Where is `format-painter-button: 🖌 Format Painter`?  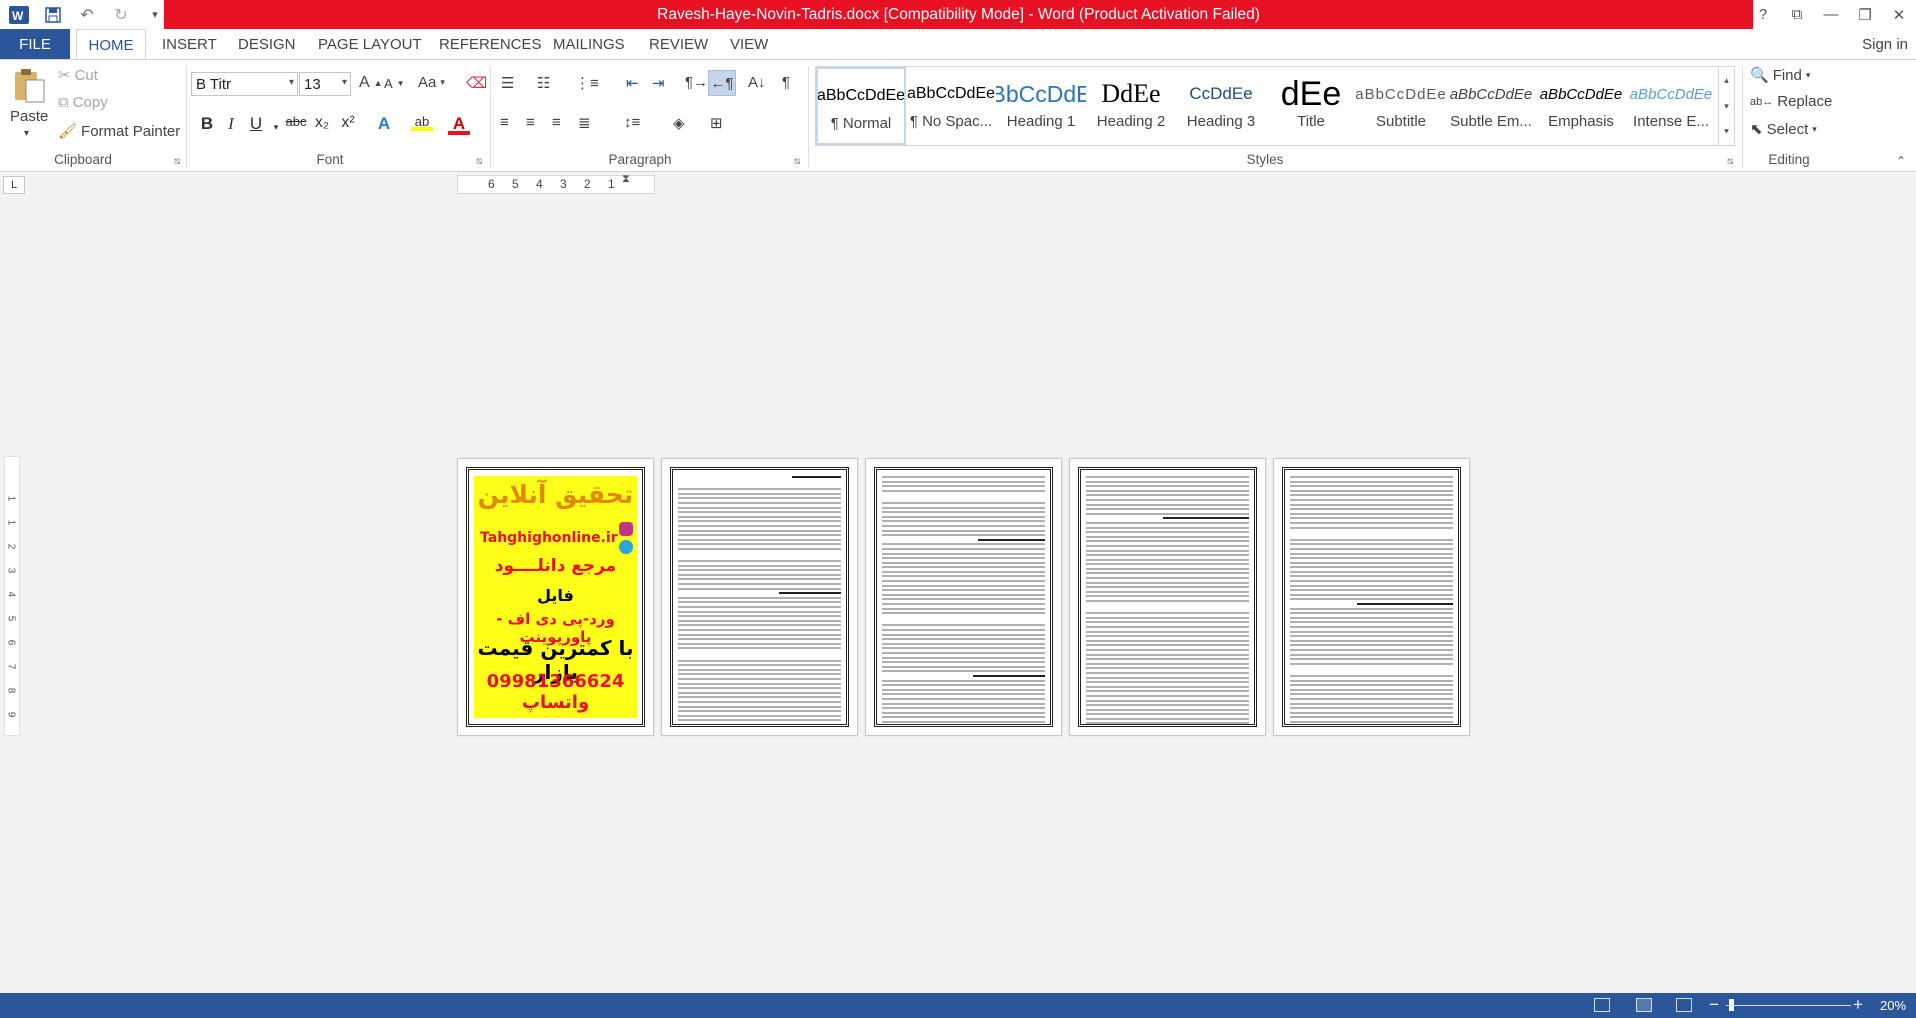 format-painter-button: 🖌 Format Painter is located at coordinates (119, 131).